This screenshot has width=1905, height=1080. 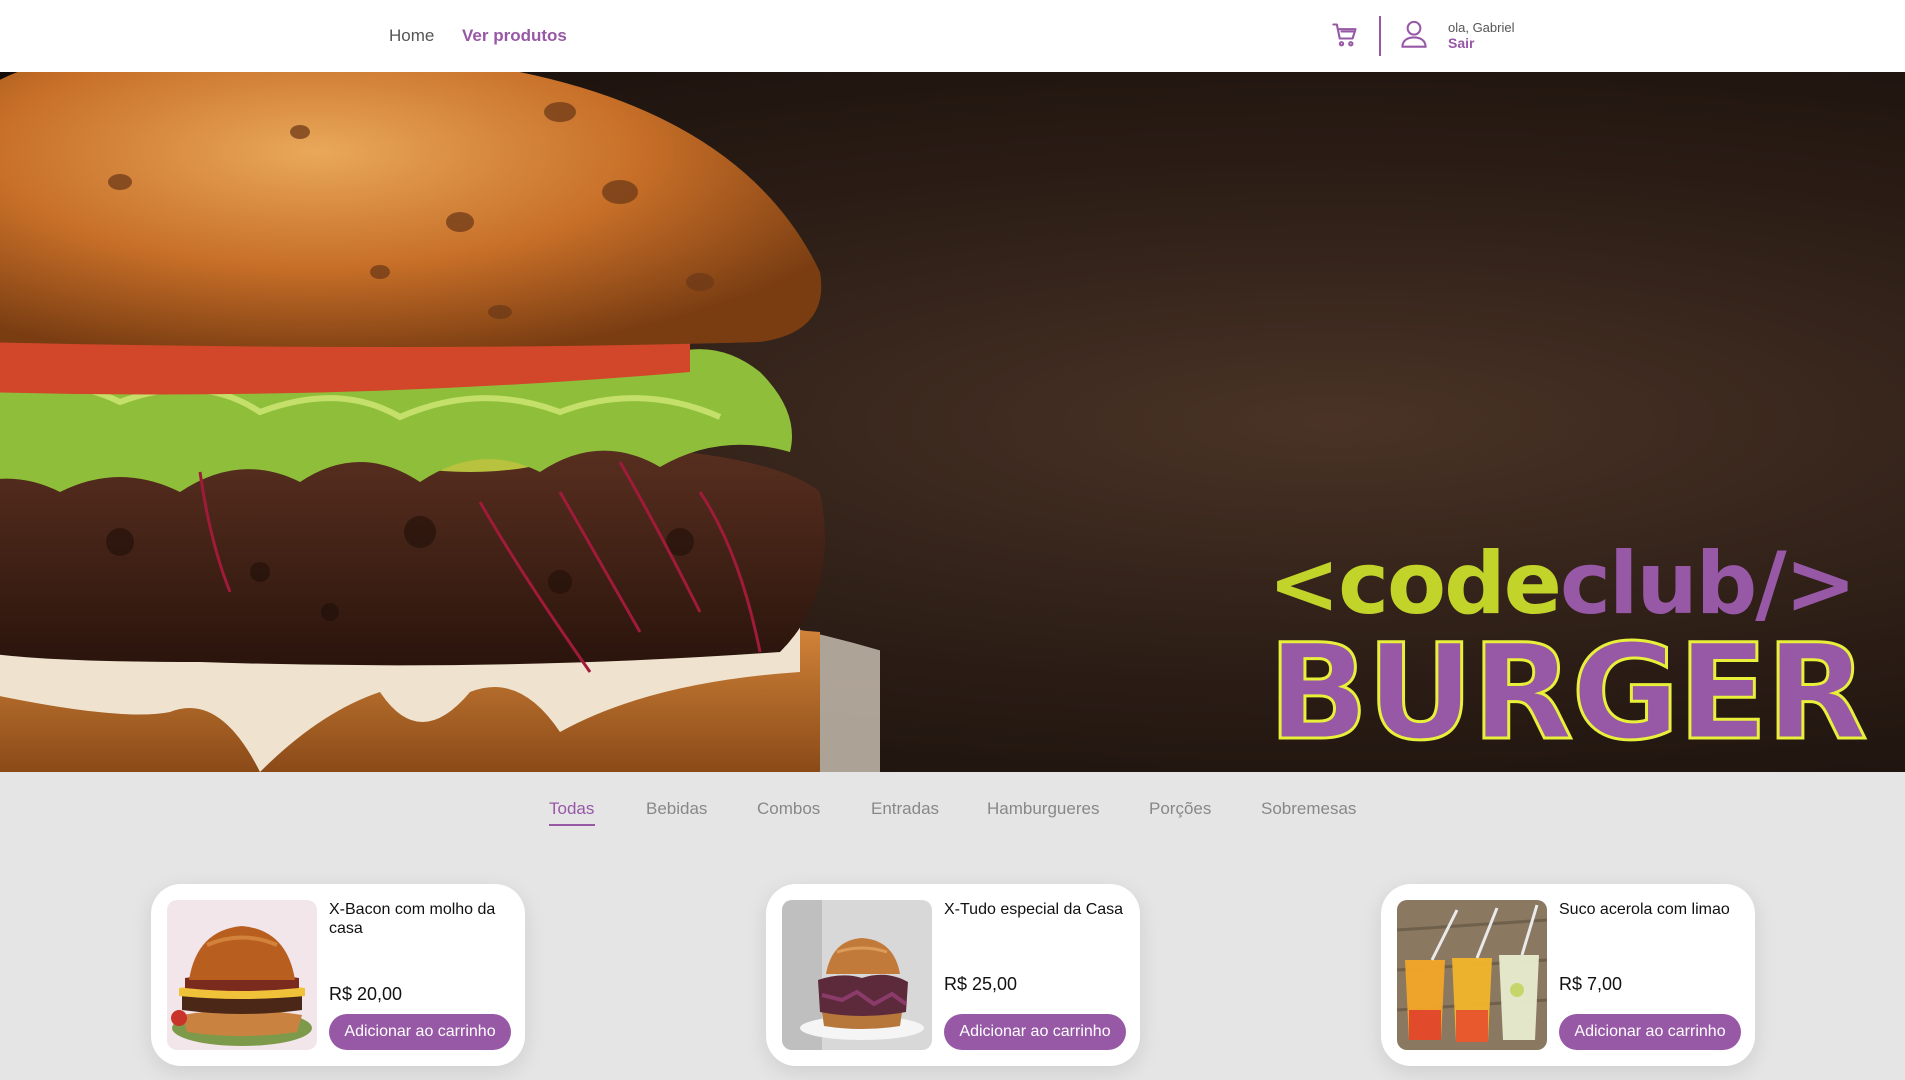 I want to click on header-divider, so click(x=1380, y=36).